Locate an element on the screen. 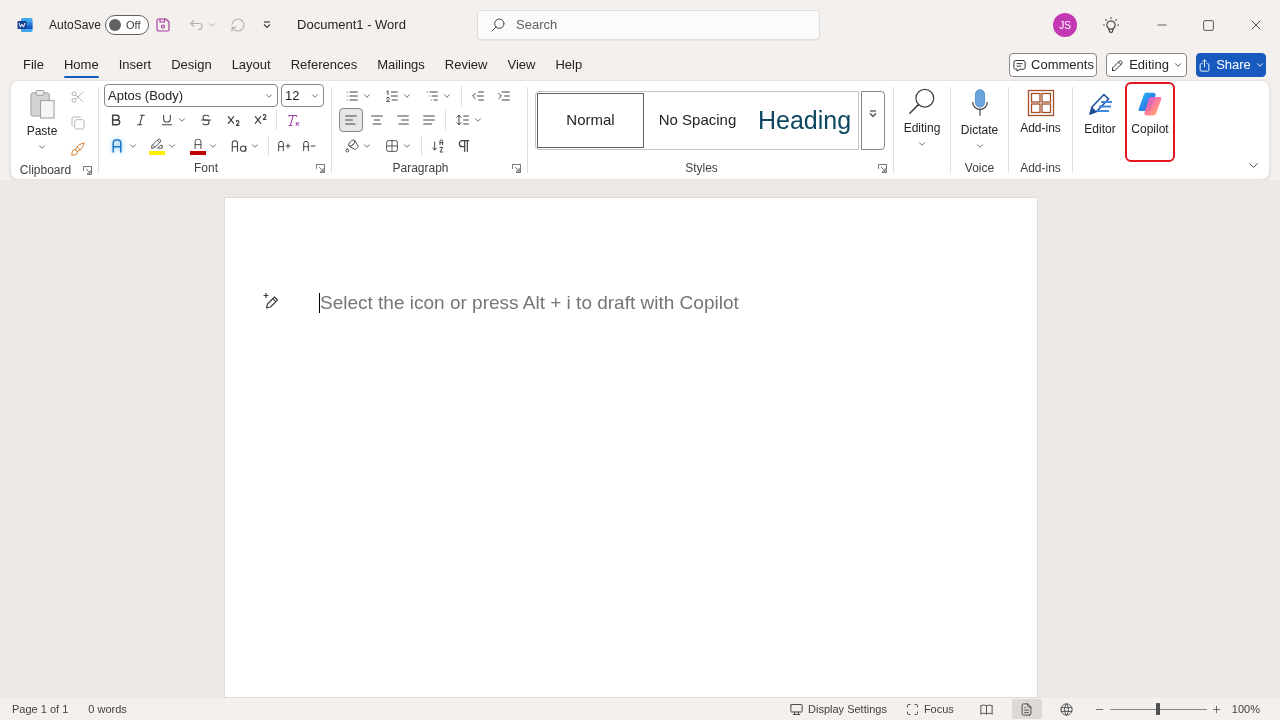  text-cursor-icon is located at coordinates (319, 303).